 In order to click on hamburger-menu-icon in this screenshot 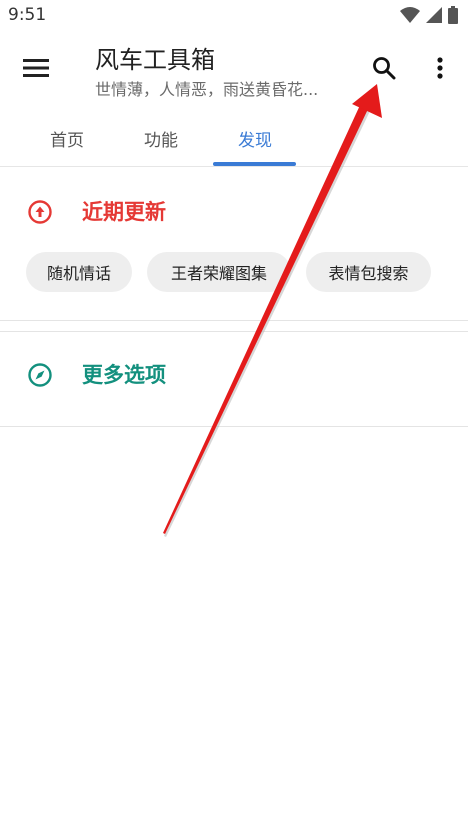, I will do `click(36, 68)`.